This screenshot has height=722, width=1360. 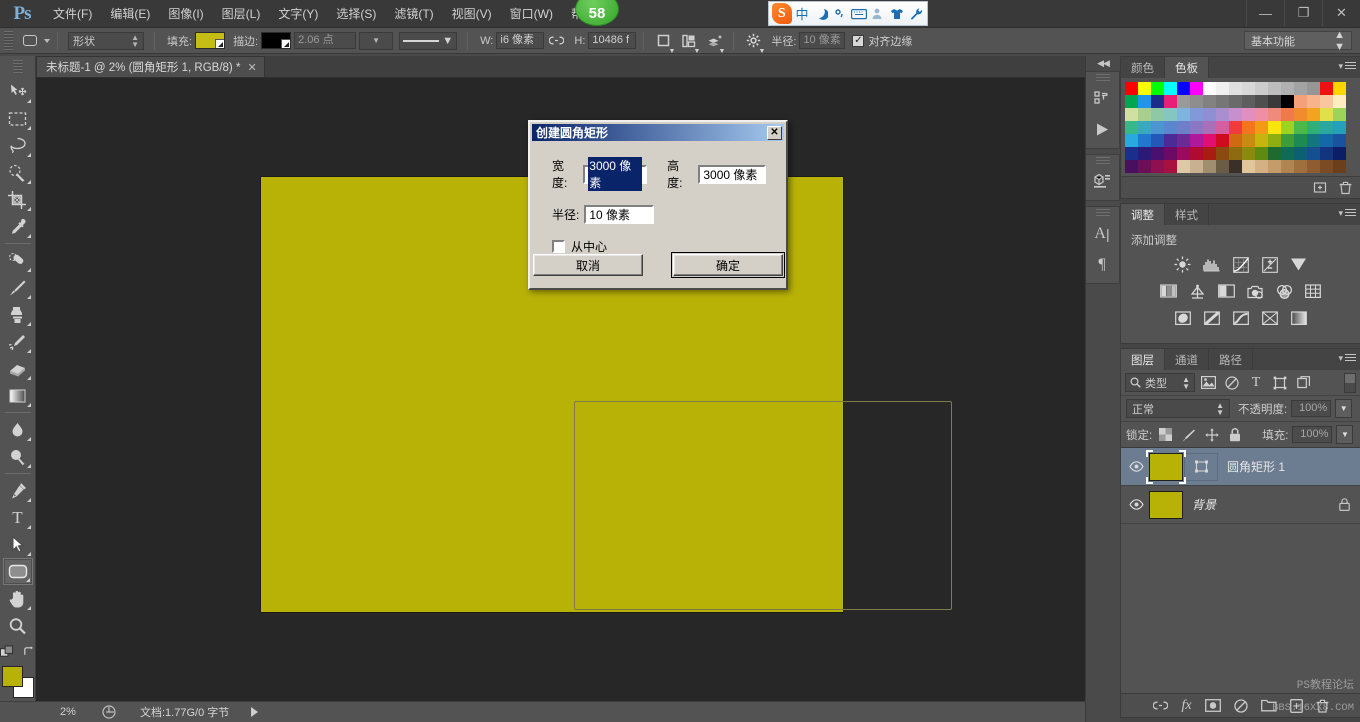 What do you see at coordinates (1211, 264) in the screenshot?
I see `levels-icon` at bounding box center [1211, 264].